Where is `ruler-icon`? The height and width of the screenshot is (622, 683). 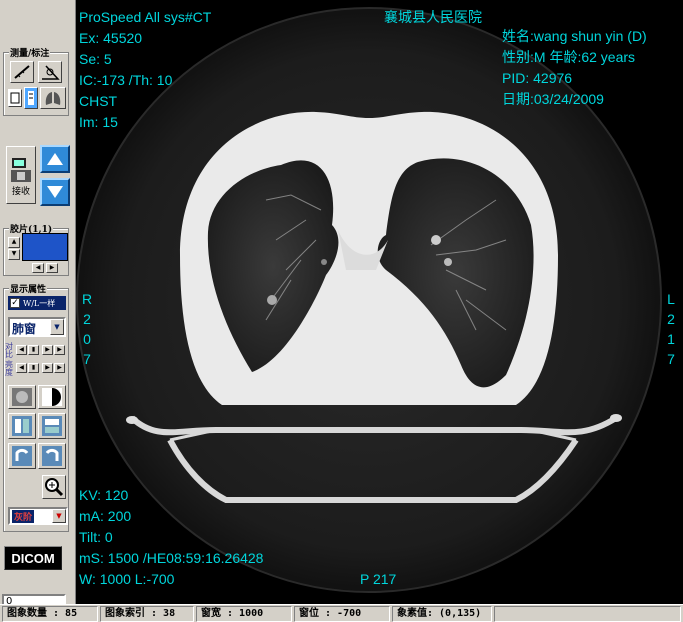 ruler-icon is located at coordinates (22, 72).